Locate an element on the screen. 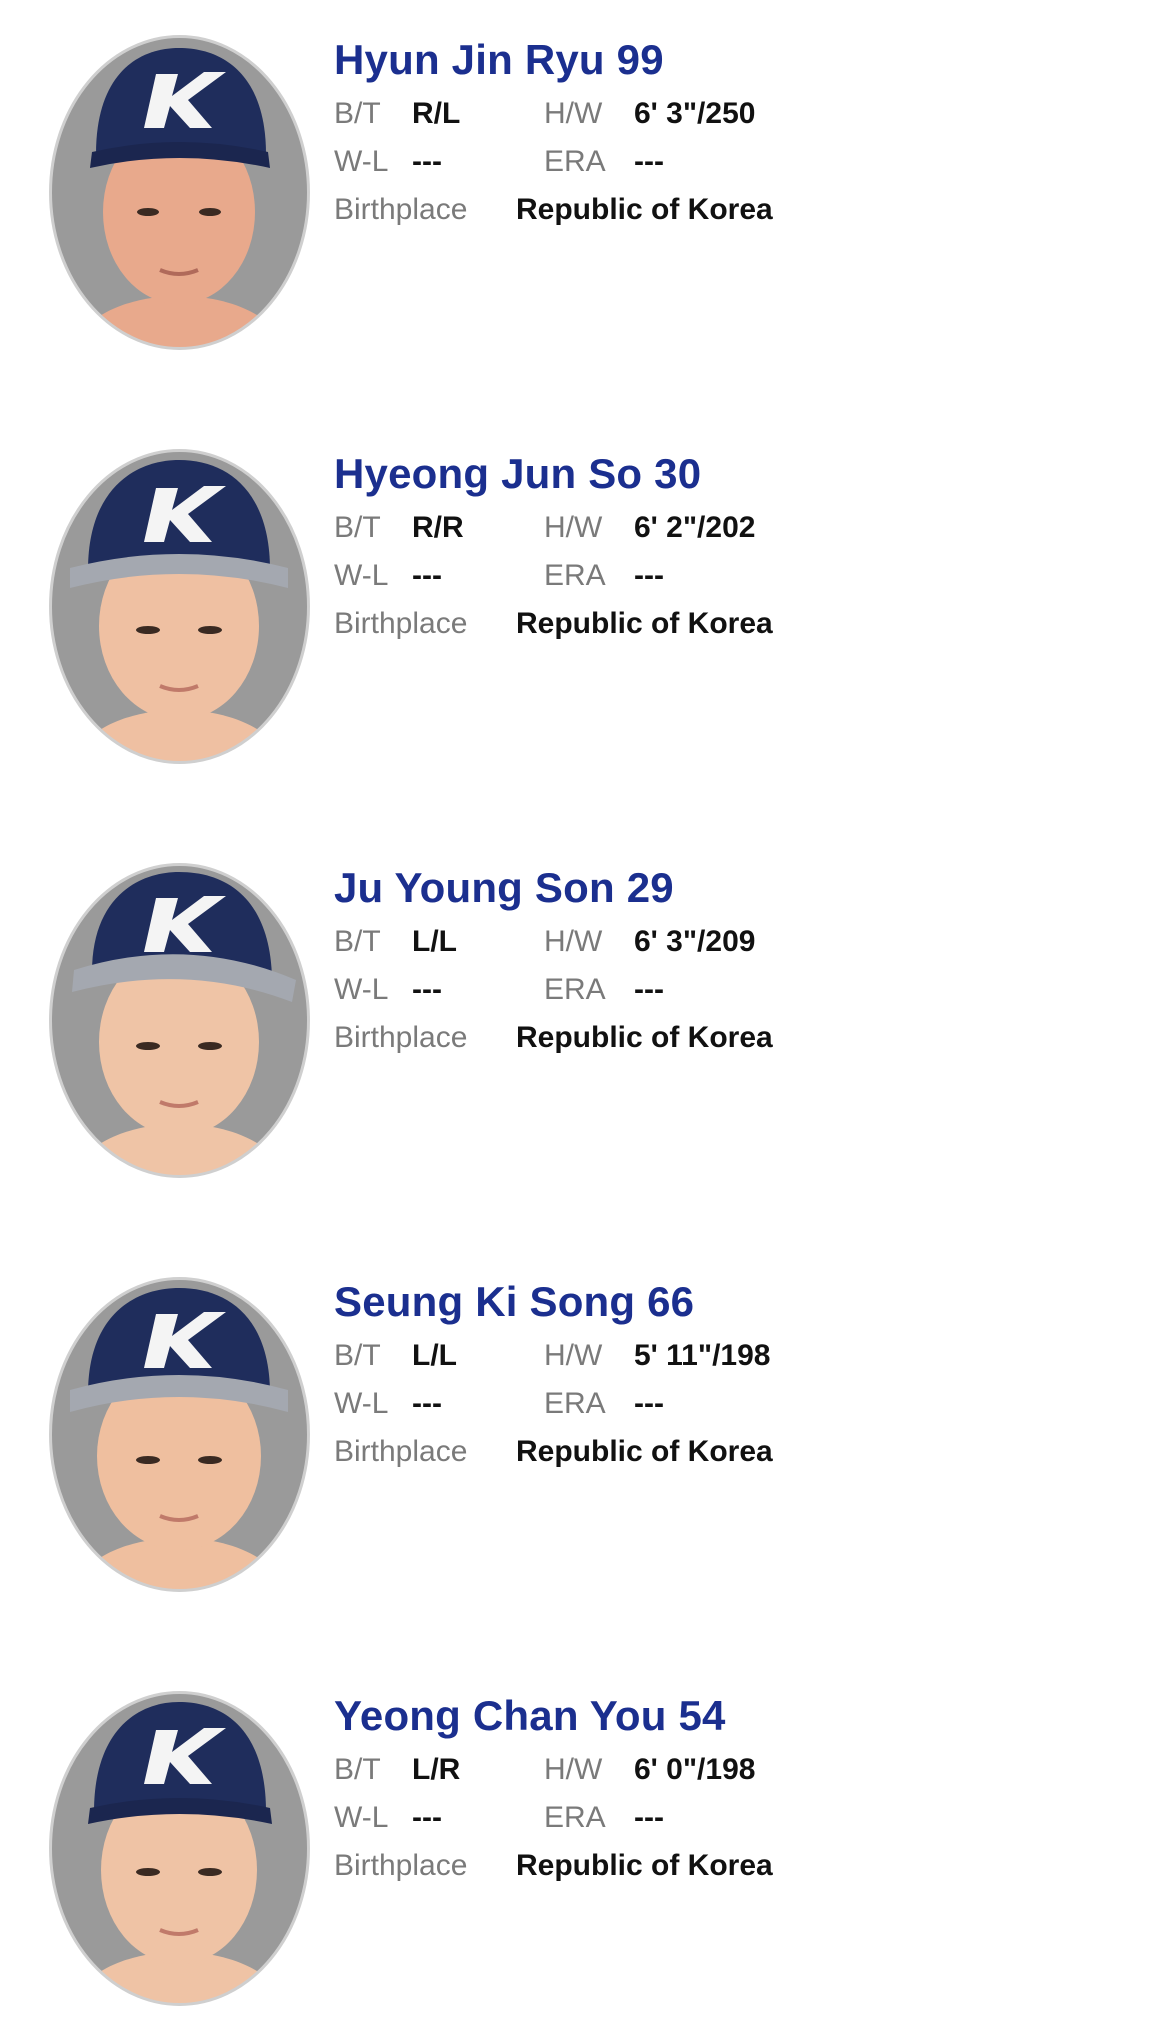  stat-row-bt-hw: B/T L/R H/W 6' 0"/198 is located at coordinates (734, 1770).